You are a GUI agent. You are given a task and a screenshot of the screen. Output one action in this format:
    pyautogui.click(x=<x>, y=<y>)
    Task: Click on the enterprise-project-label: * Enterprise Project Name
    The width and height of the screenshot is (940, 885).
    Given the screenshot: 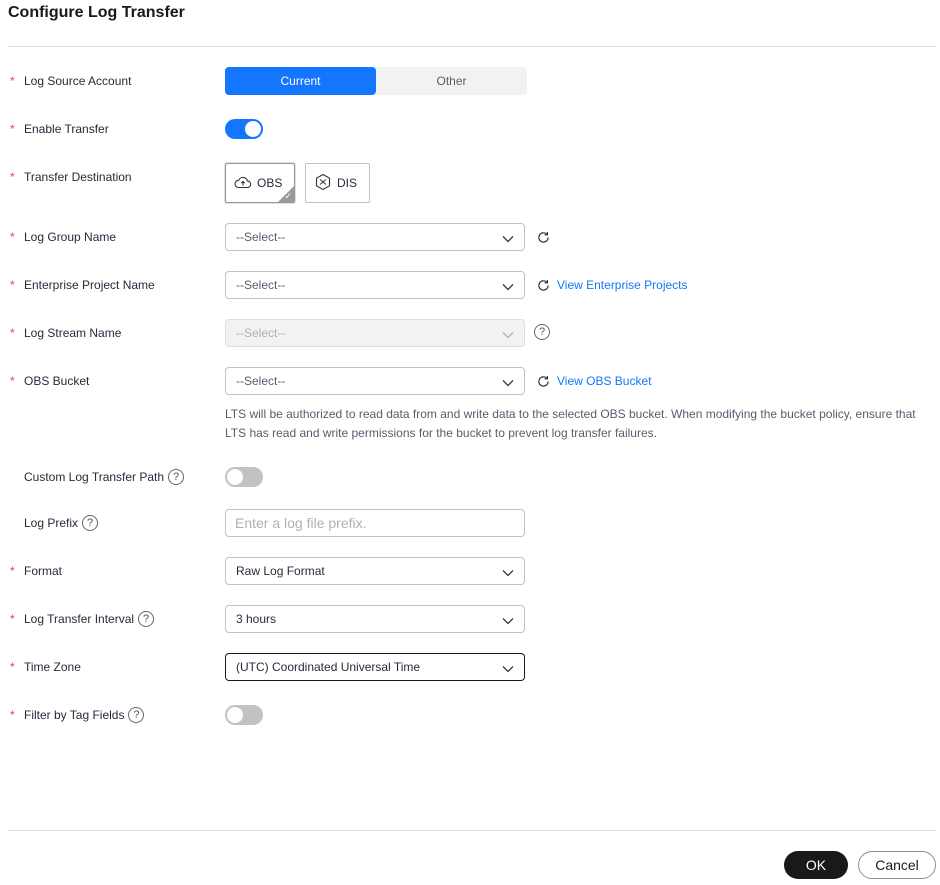 What is the action you would take?
    pyautogui.click(x=82, y=285)
    